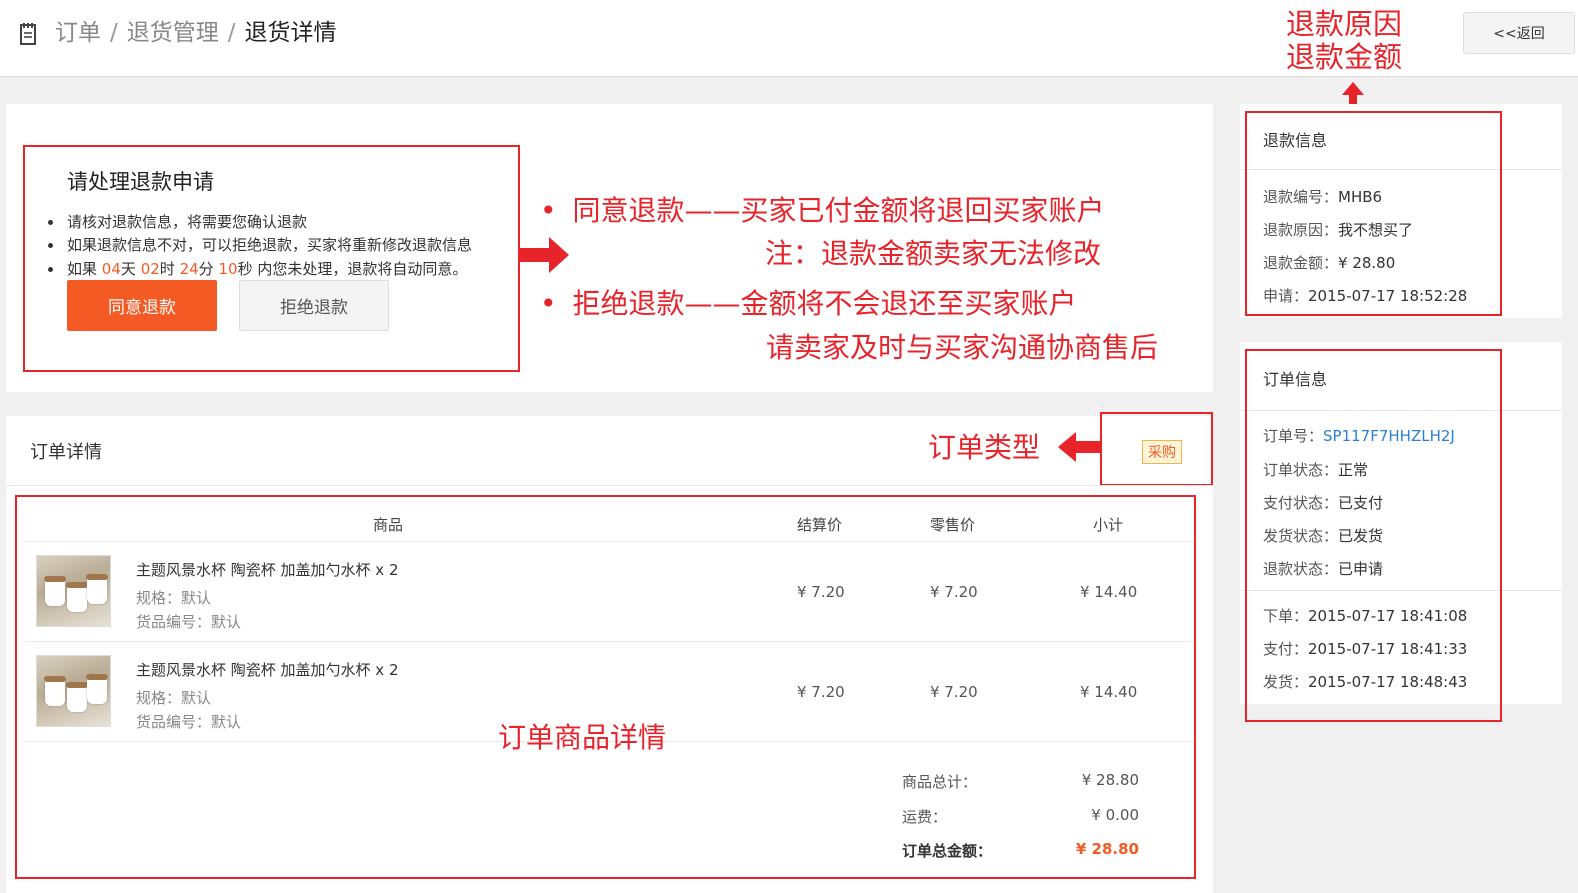  Describe the element at coordinates (206, 269) in the screenshot. I see `countdown-minutes-unit: 分` at that location.